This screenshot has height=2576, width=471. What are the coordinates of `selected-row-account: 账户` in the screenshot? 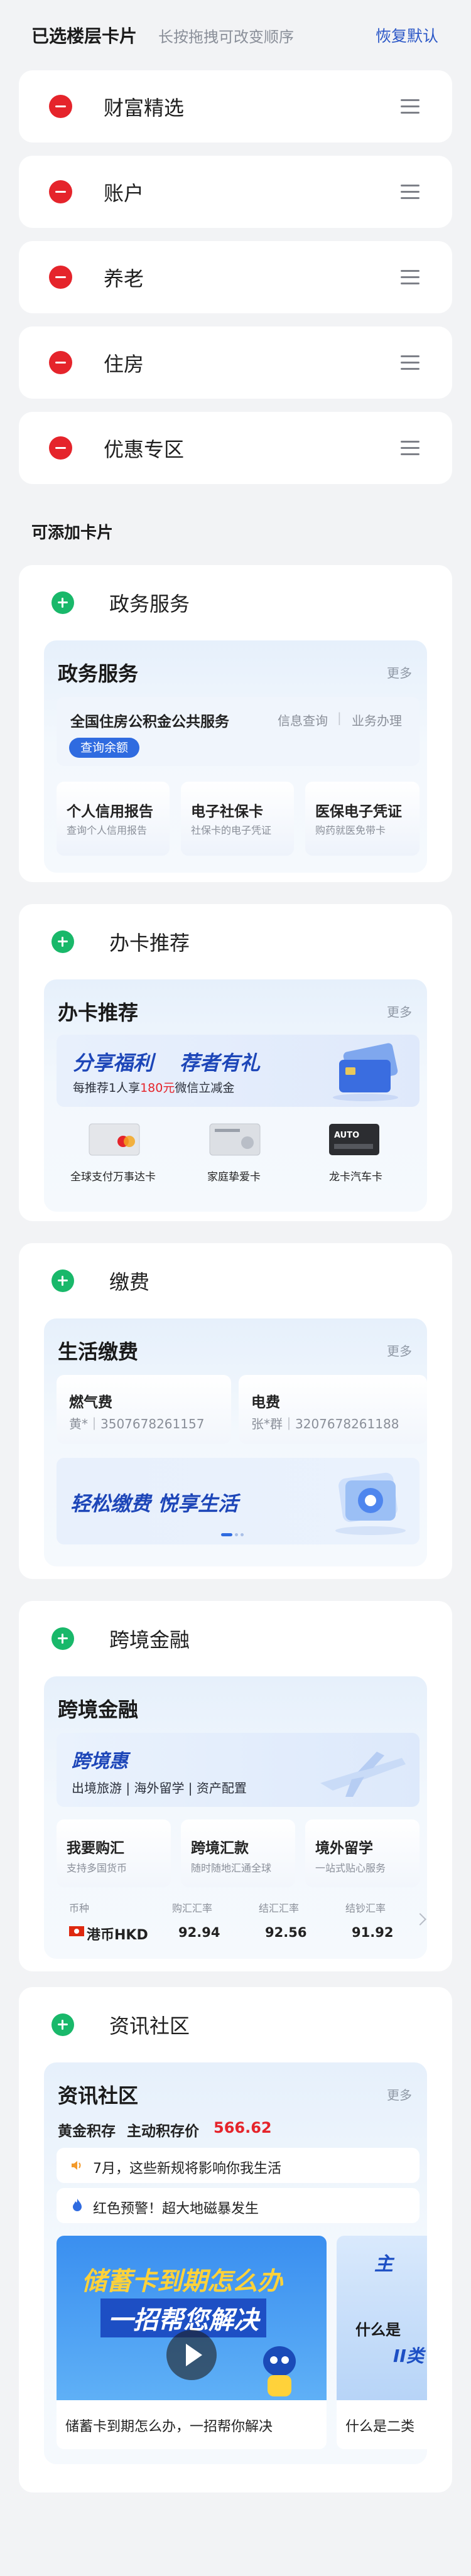 It's located at (235, 192).